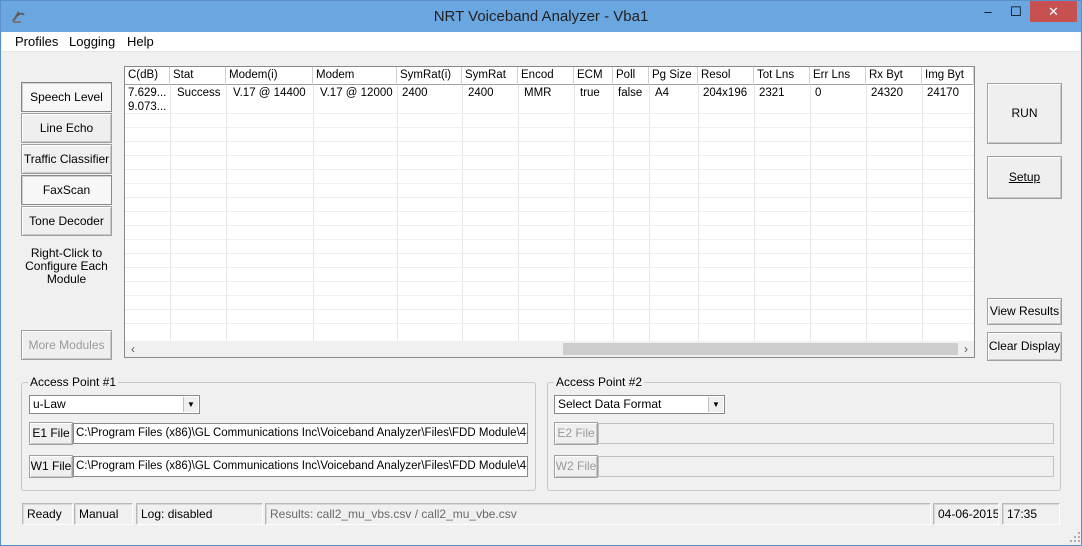 This screenshot has width=1082, height=546. I want to click on table-cell: false, so click(630, 93).